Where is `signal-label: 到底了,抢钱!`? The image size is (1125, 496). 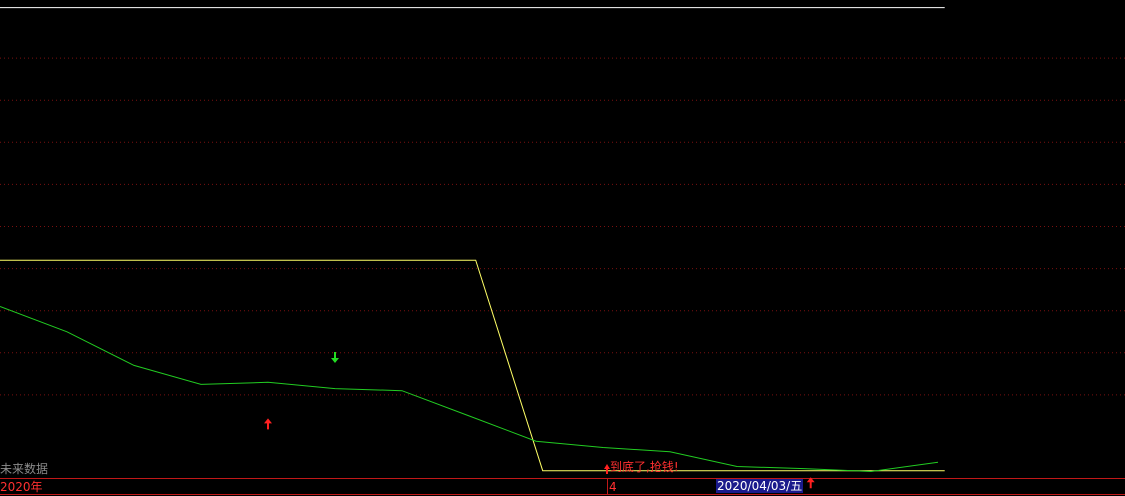
signal-label: 到底了,抢钱! is located at coordinates (644, 467).